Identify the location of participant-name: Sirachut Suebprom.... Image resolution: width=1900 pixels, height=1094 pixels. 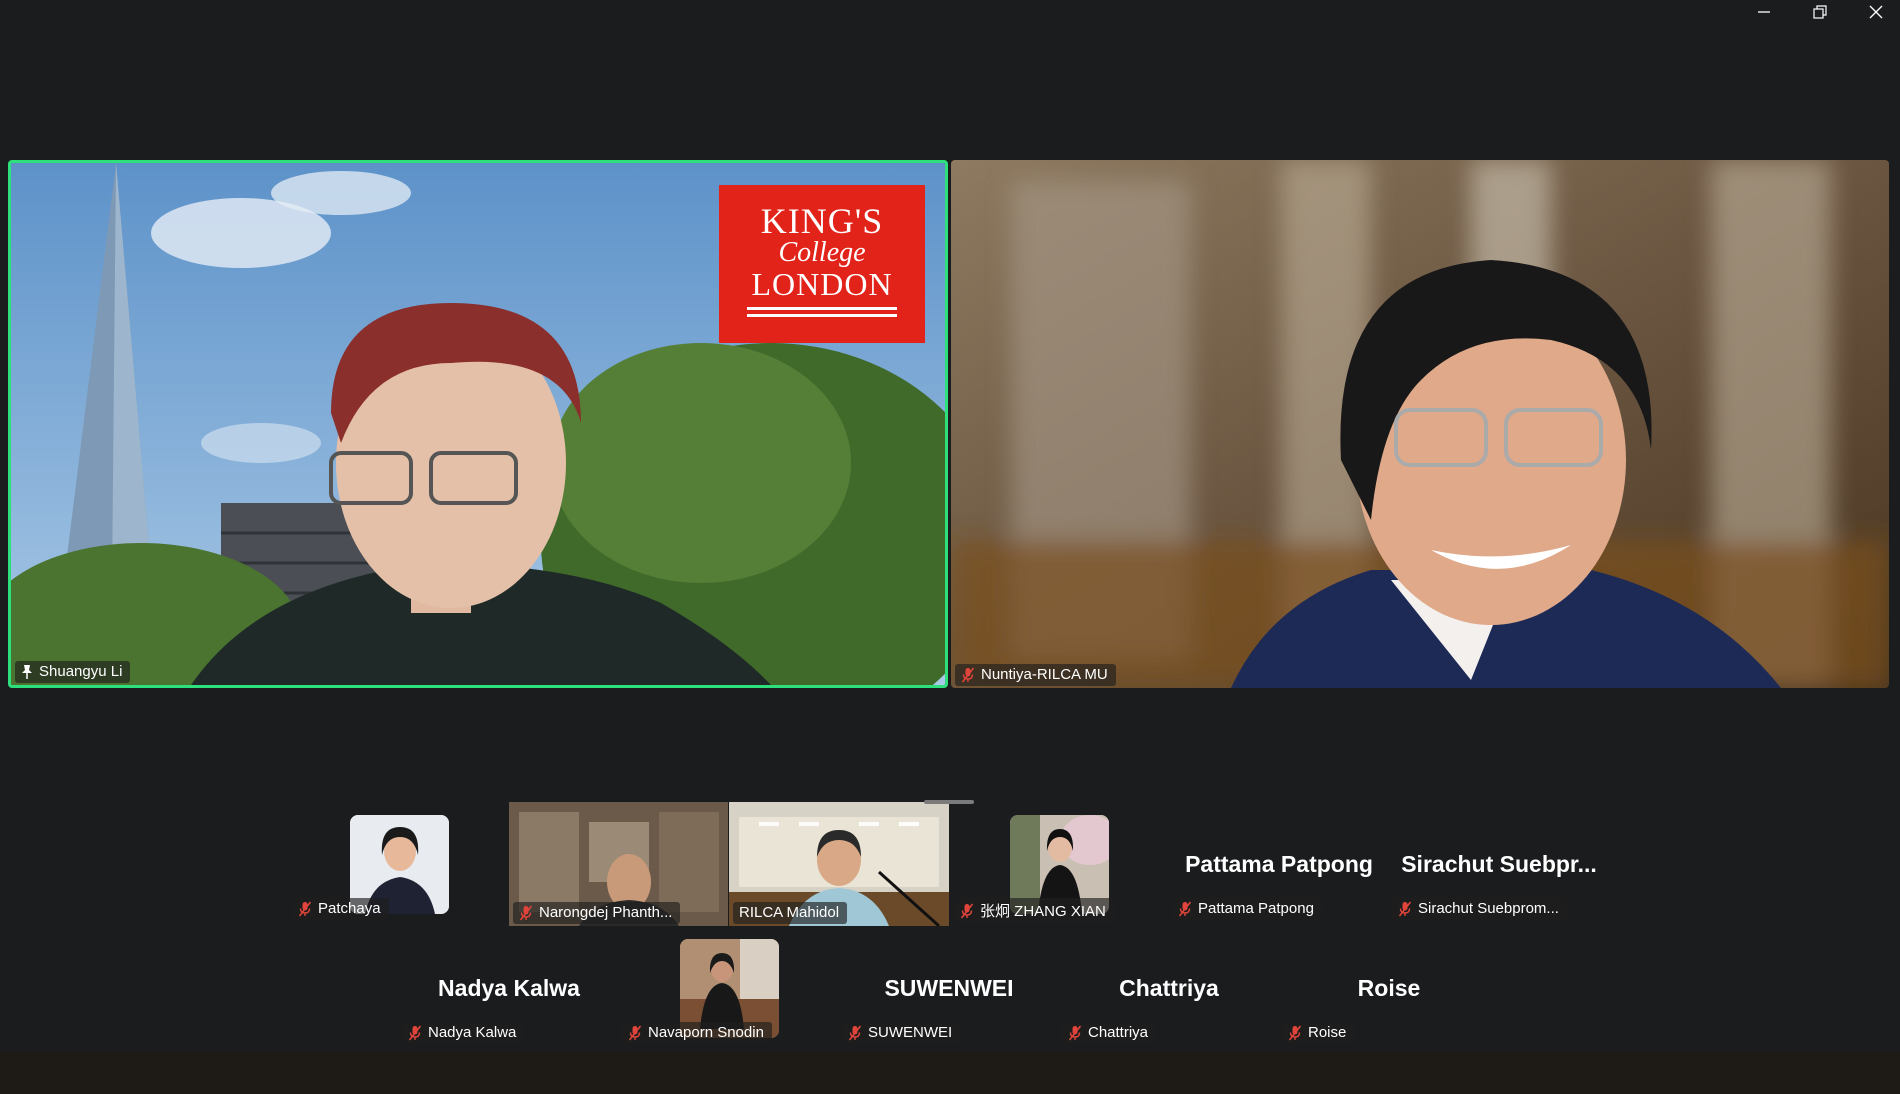
(1488, 908).